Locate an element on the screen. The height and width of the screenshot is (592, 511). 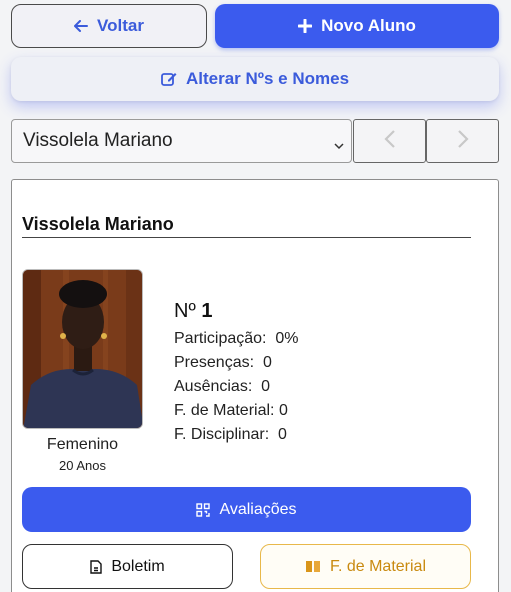
student-photo is located at coordinates (82, 349).